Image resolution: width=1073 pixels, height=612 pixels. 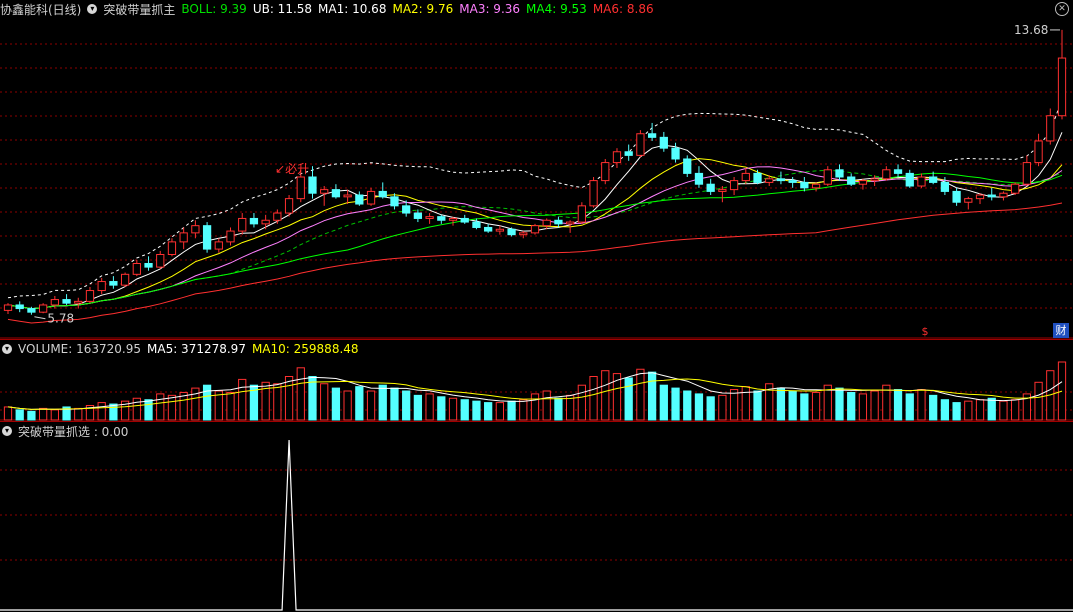 I want to click on high-price-label: 13.68, so click(x=1031, y=30).